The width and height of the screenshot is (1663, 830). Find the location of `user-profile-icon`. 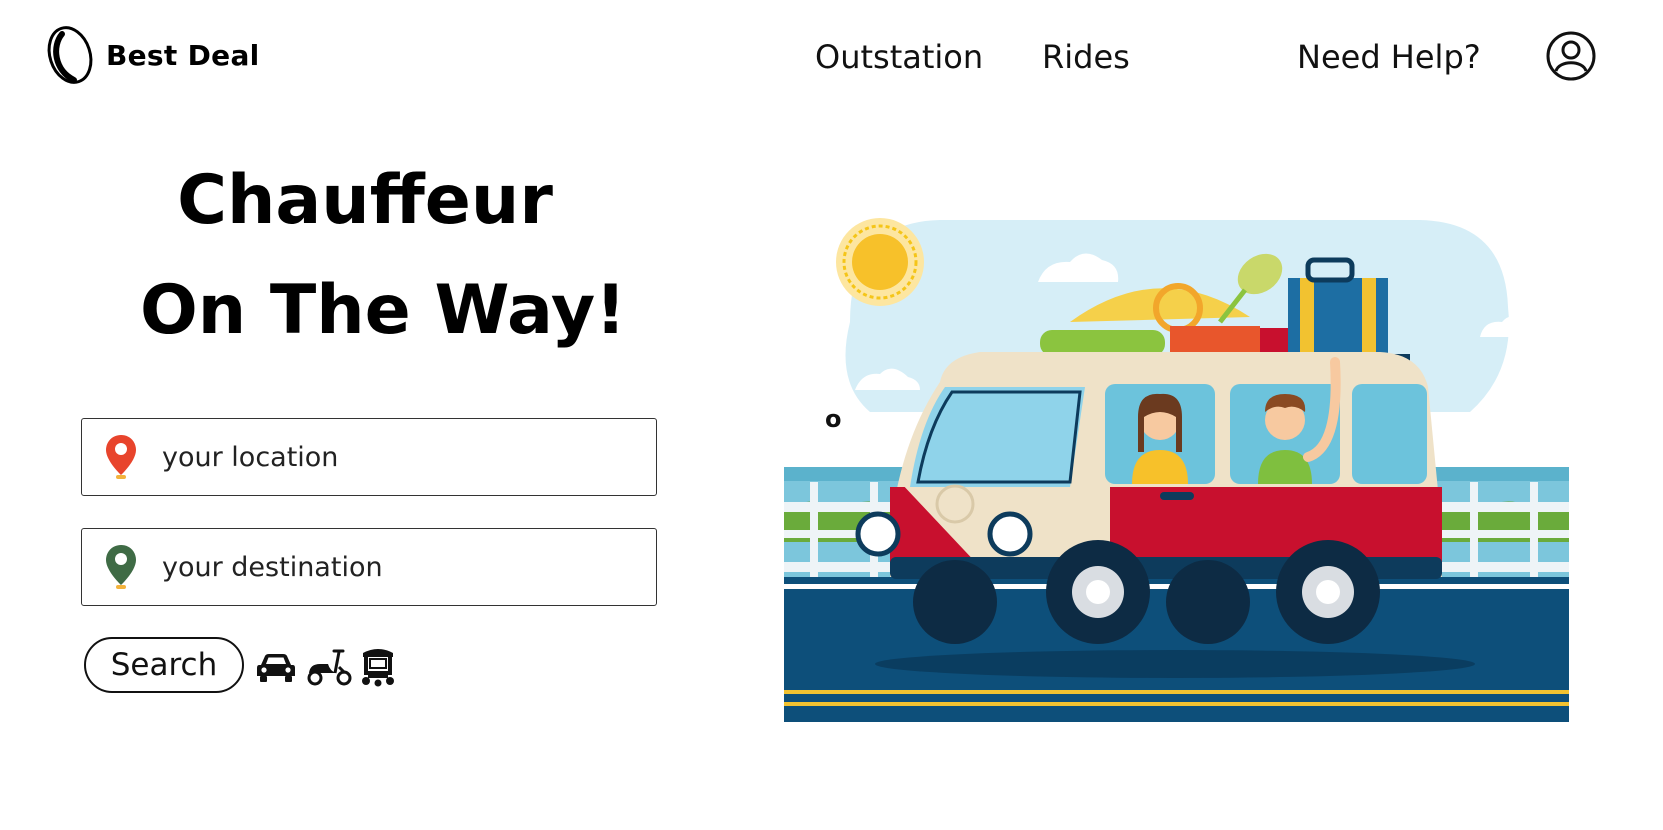

user-profile-icon is located at coordinates (1571, 56).